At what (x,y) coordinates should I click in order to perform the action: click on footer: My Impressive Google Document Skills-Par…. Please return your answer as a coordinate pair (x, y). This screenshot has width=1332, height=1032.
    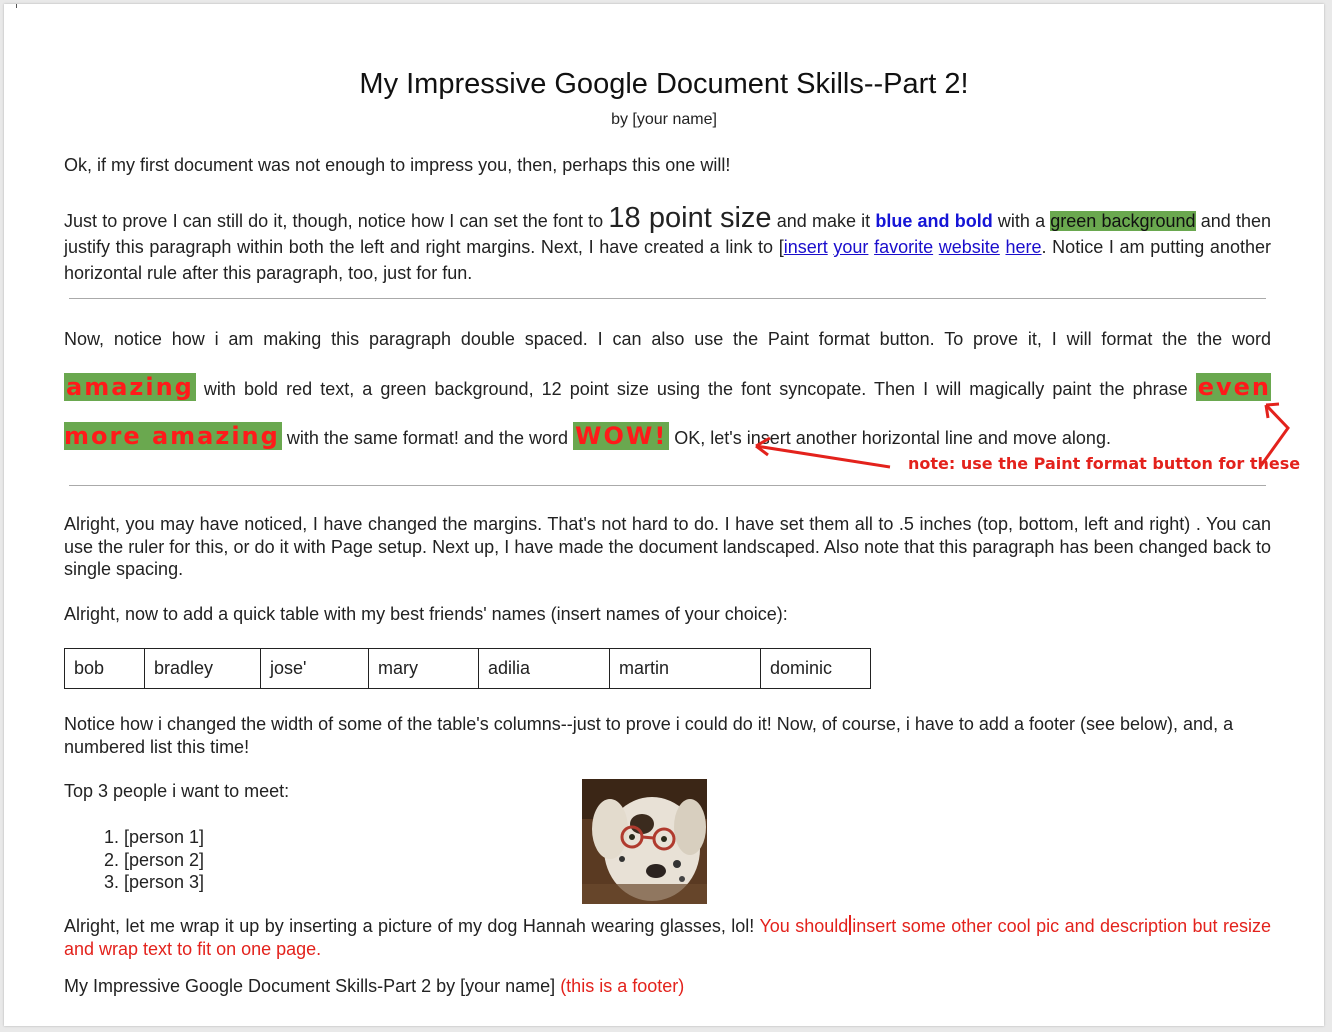
    Looking at the image, I should click on (667, 986).